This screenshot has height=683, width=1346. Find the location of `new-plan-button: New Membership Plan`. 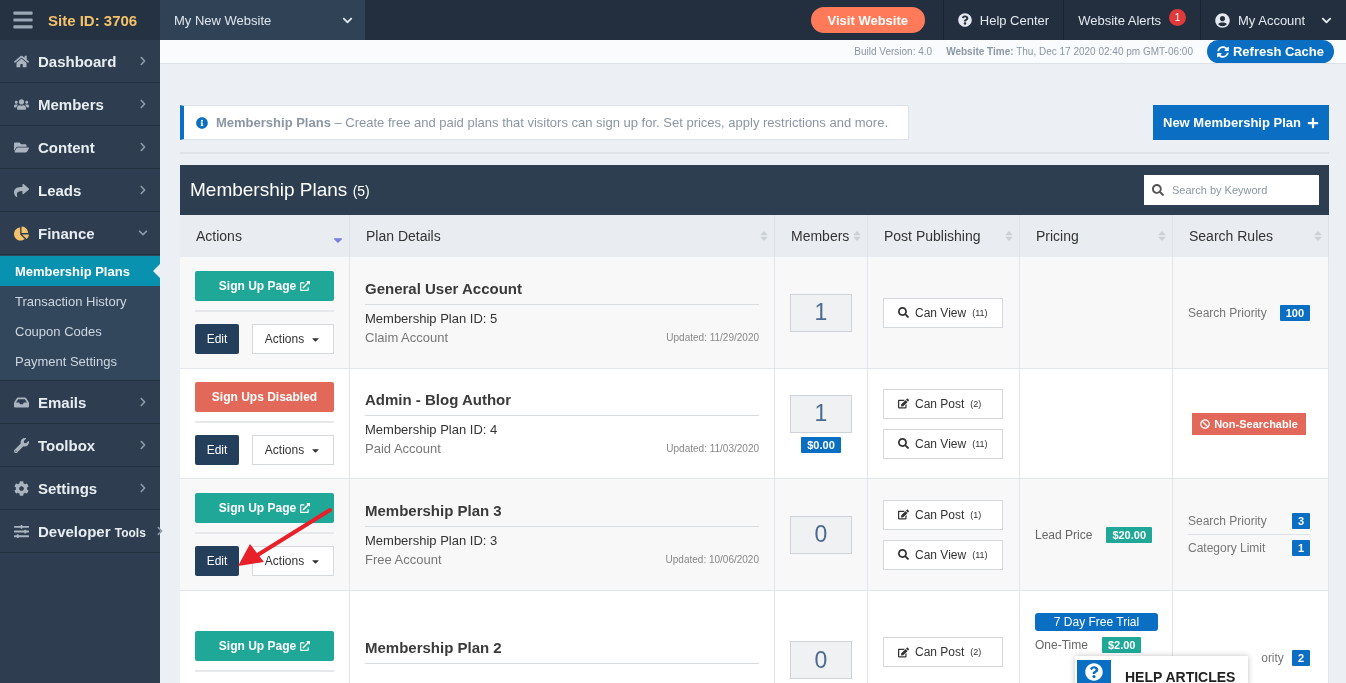

new-plan-button: New Membership Plan is located at coordinates (1241, 122).